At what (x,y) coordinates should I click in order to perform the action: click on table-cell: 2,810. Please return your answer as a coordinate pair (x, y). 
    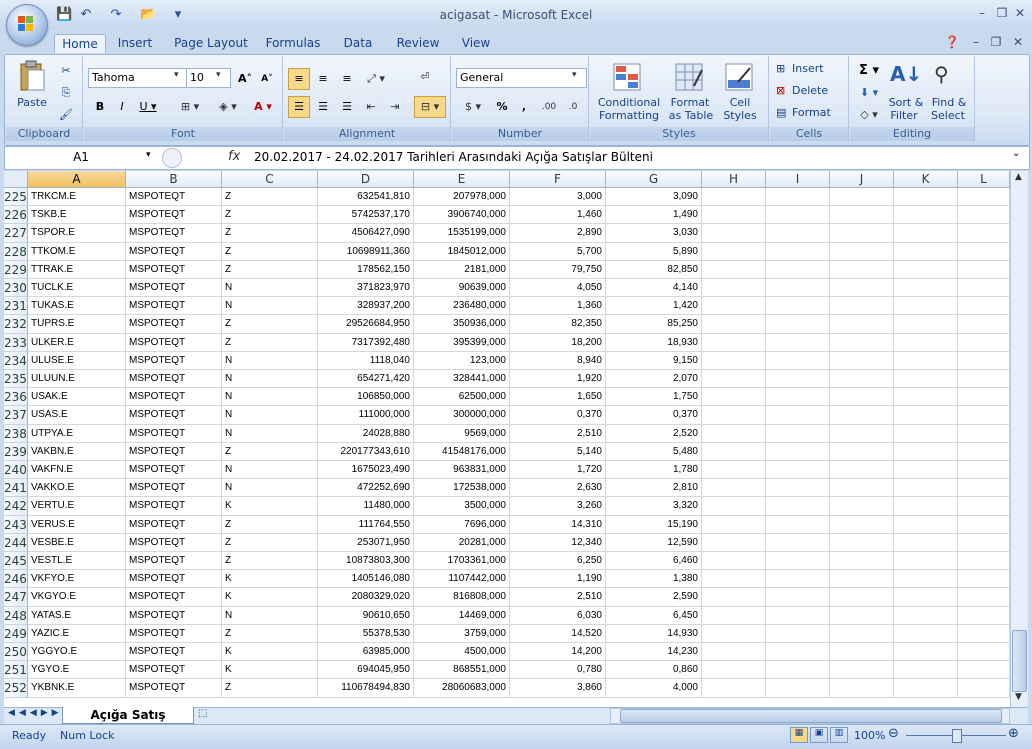
    Looking at the image, I should click on (654, 488).